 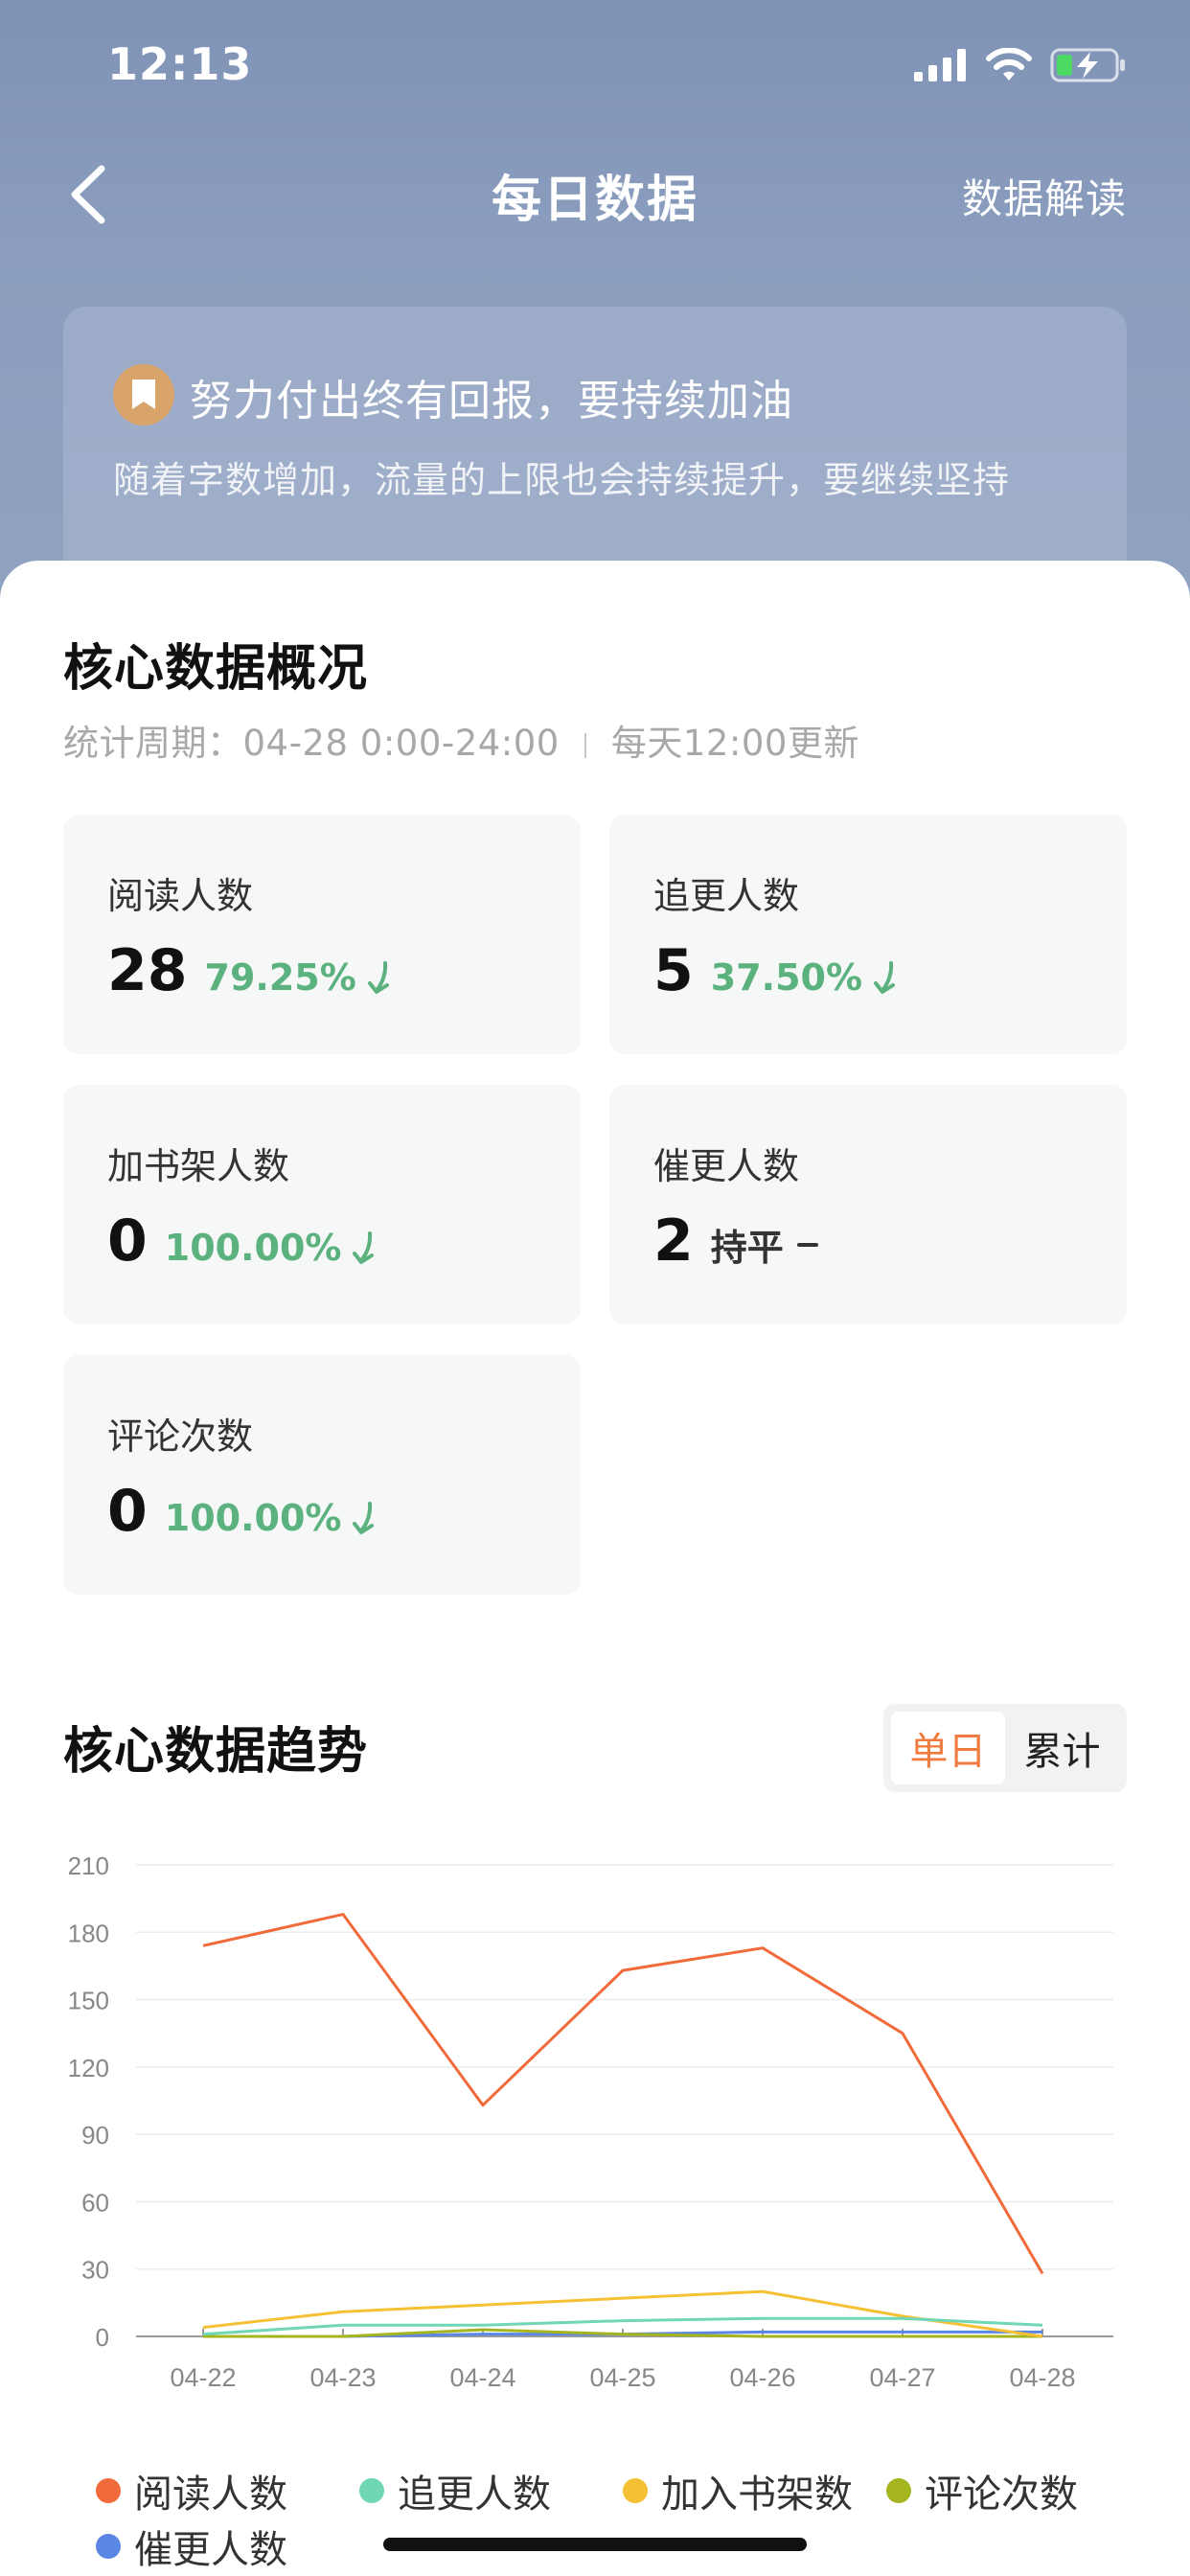 What do you see at coordinates (95, 2271) in the screenshot?
I see `y-tick-label: 30` at bounding box center [95, 2271].